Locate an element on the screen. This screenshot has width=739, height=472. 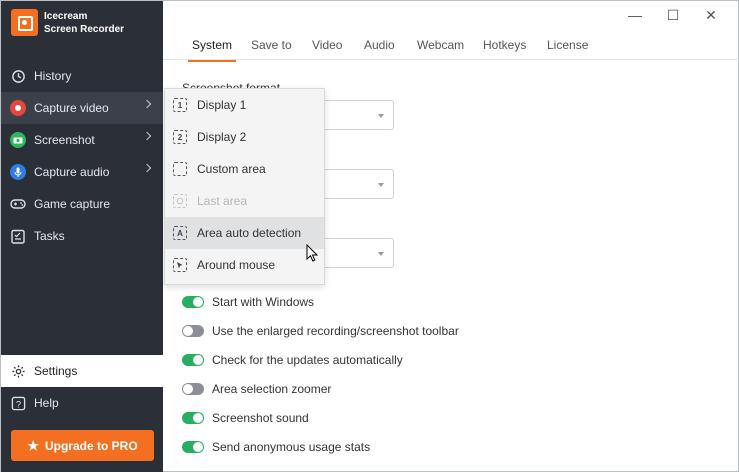
menu-item-label: Custom area is located at coordinates (231, 169).